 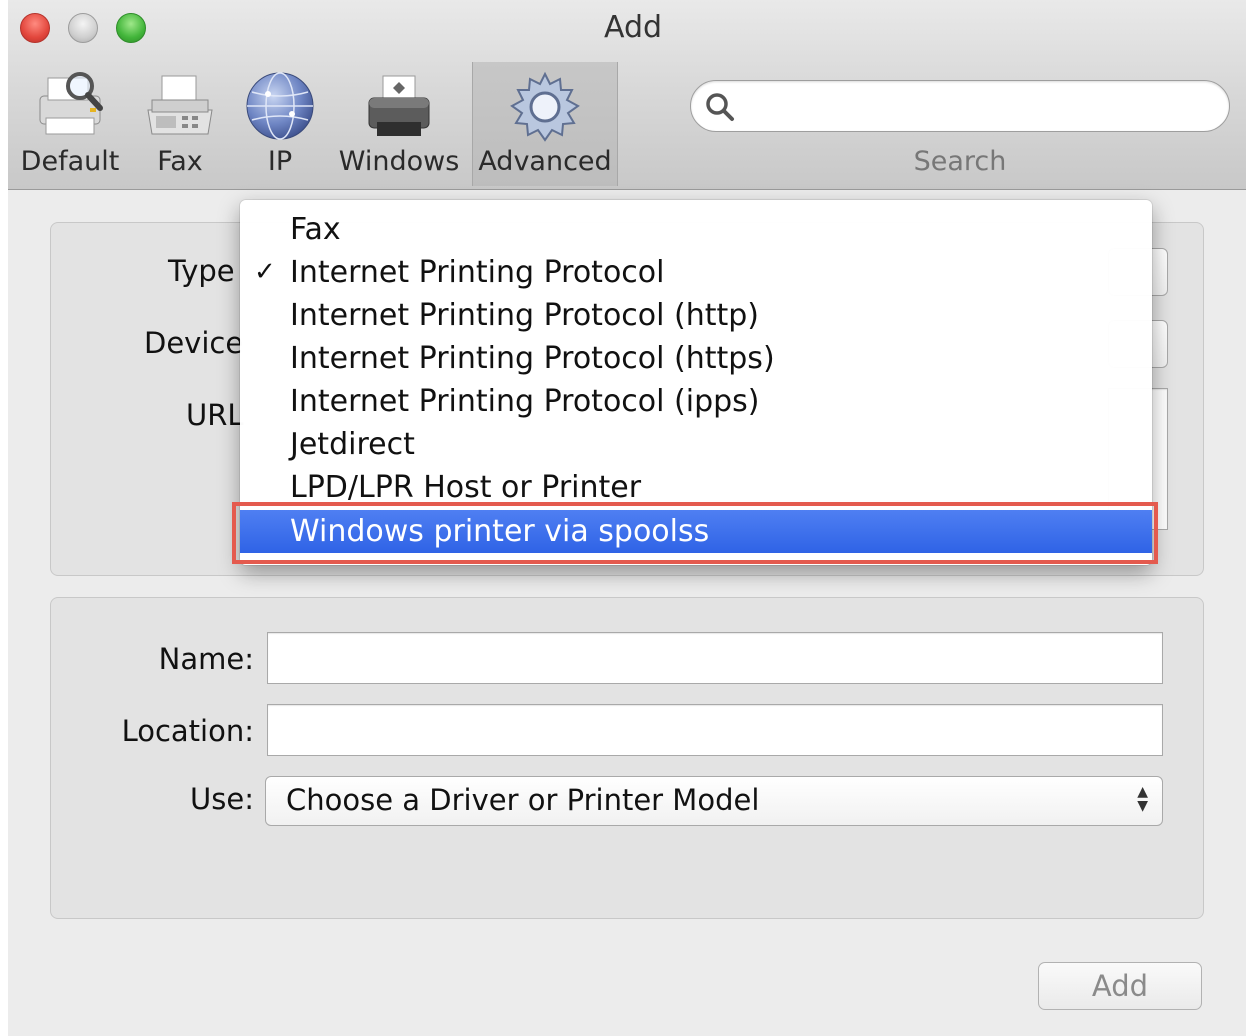 What do you see at coordinates (525, 401) in the screenshot?
I see `menu-item-label: Internet Printing Protocol (ipps)` at bounding box center [525, 401].